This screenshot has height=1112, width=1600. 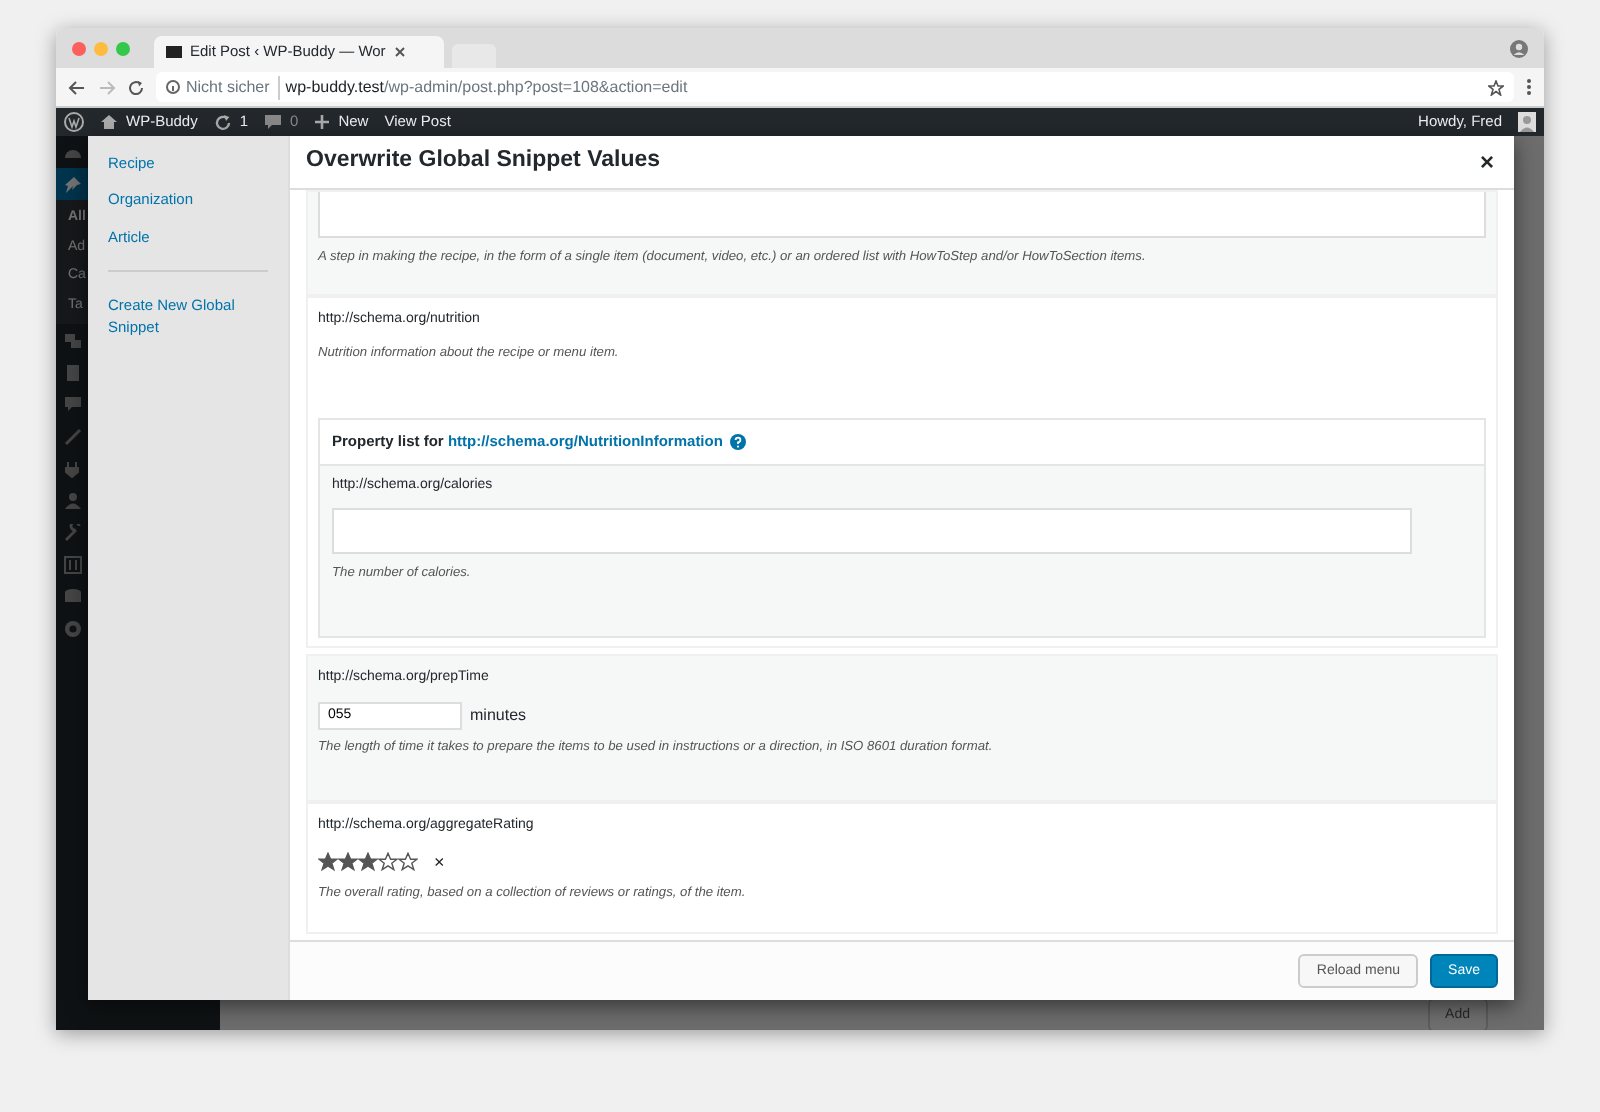 I want to click on clear-rating-button: ×, so click(x=439, y=862).